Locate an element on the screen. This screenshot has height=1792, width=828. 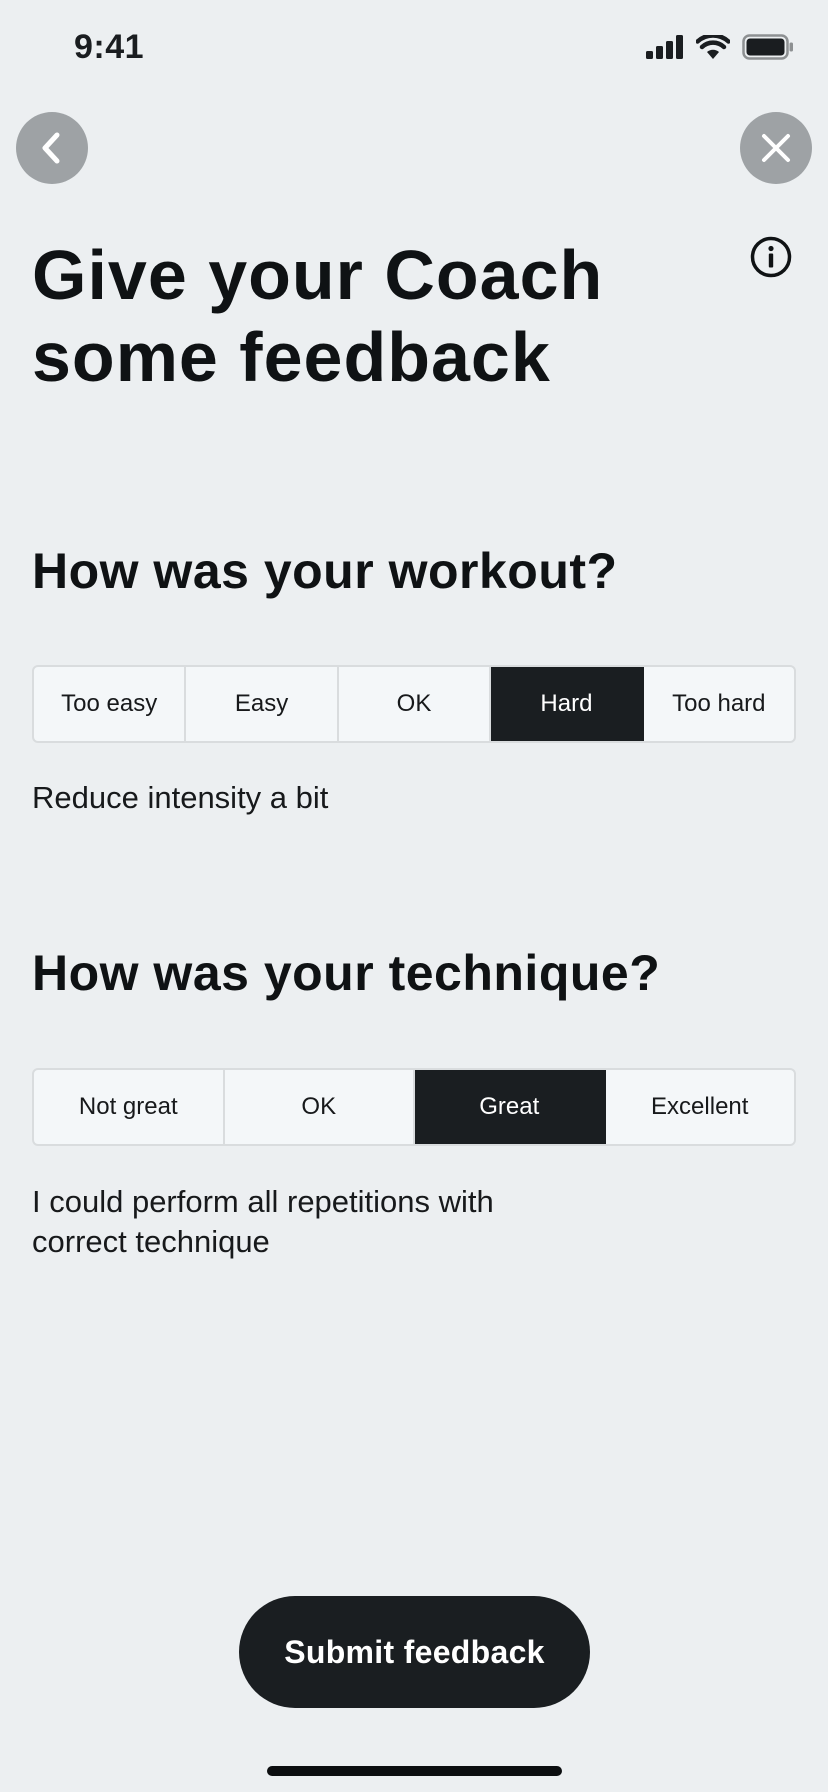
technique-option-excellent: Excellent is located at coordinates (700, 1107).